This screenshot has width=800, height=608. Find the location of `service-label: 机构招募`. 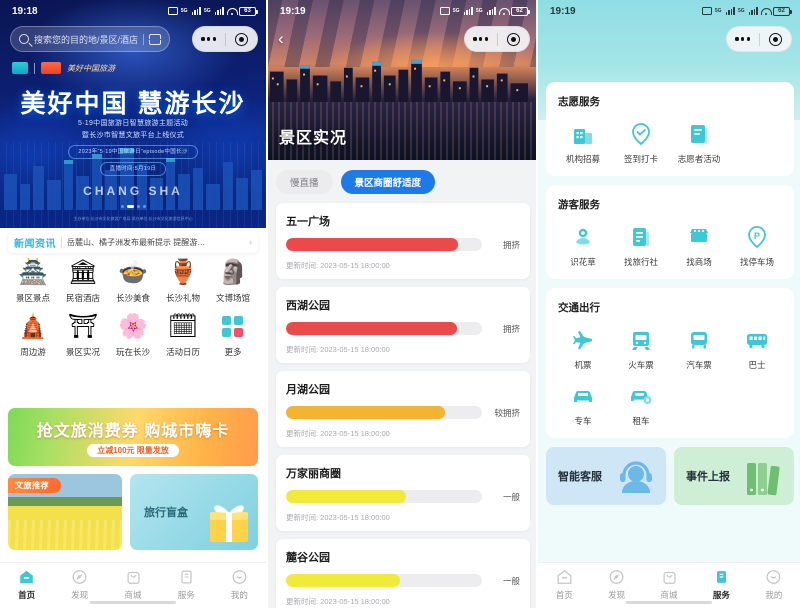

service-label: 机构招募 is located at coordinates (582, 159).